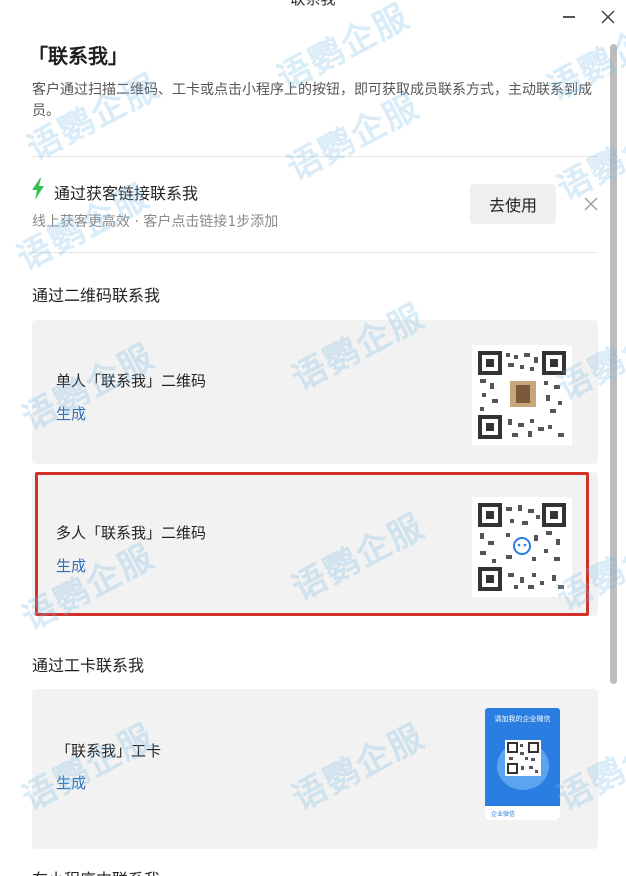 The width and height of the screenshot is (626, 876). I want to click on multi-qr-card: 多人「联系我」二维码 生成, so click(315, 544).